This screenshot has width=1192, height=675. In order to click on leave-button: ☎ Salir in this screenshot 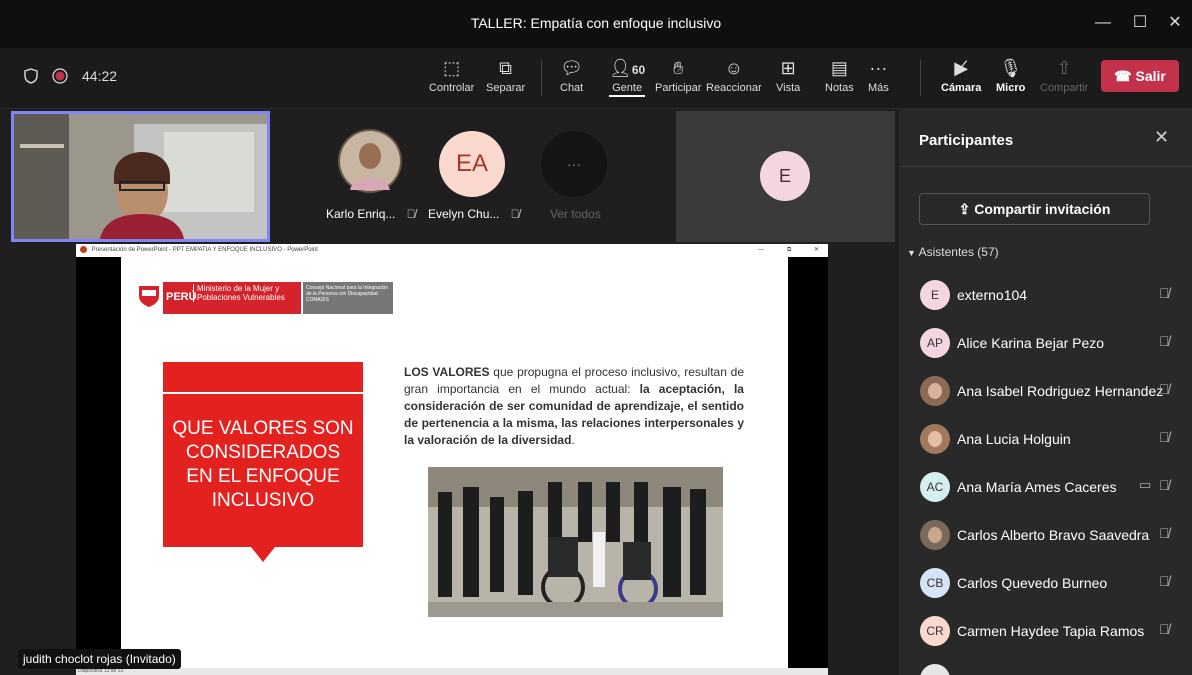, I will do `click(1140, 76)`.